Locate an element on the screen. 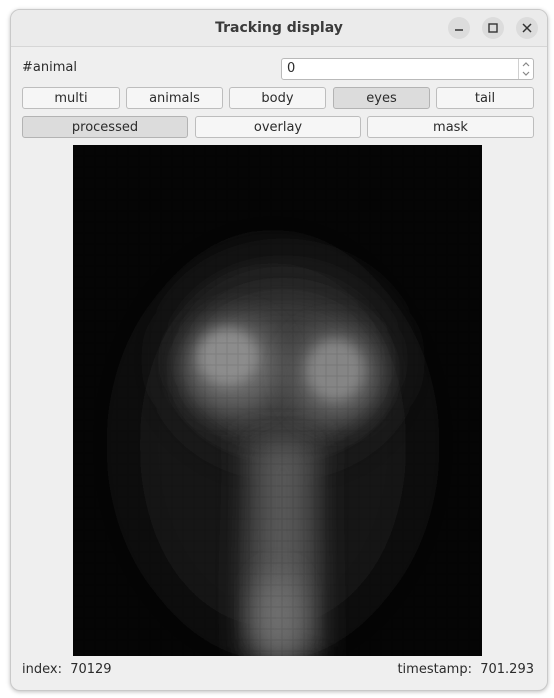 The width and height of the screenshot is (554, 698). tail-button: tail is located at coordinates (485, 98).